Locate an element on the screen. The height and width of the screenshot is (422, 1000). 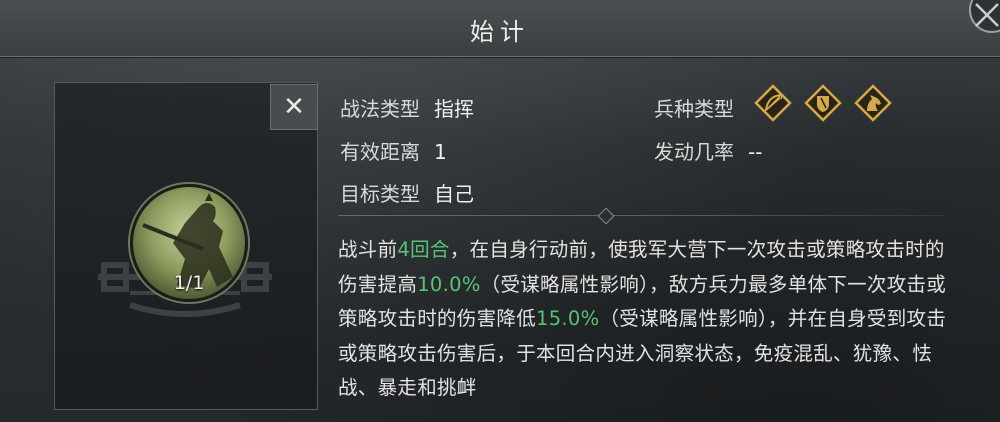
shield-icon is located at coordinates (823, 103).